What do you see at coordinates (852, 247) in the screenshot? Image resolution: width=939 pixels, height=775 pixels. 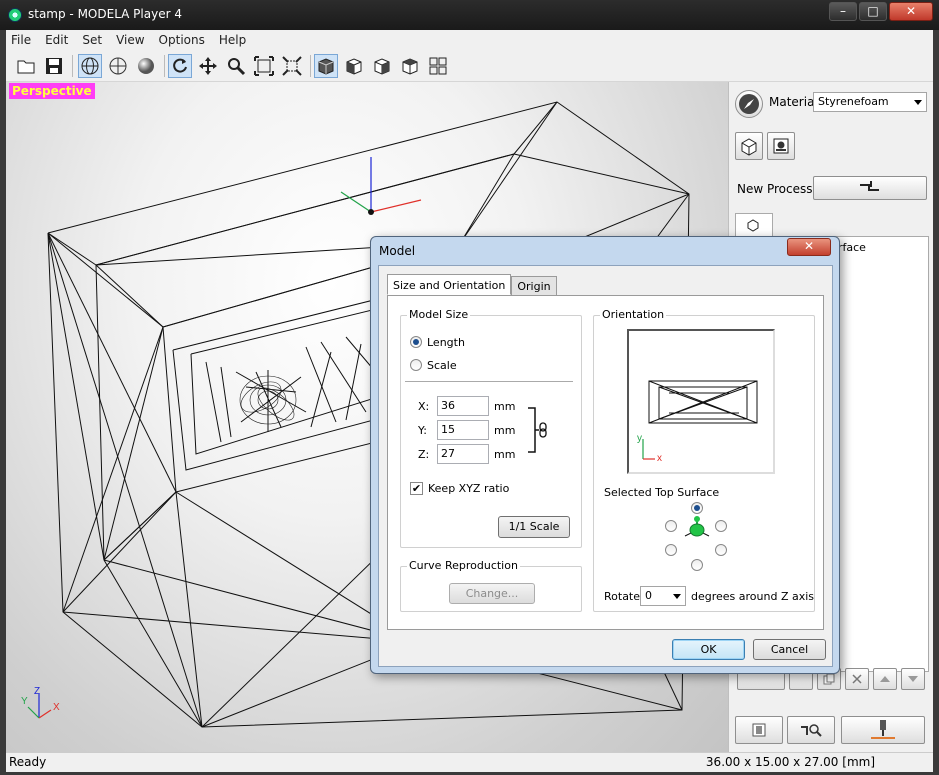 I see `process-item-label: rface` at bounding box center [852, 247].